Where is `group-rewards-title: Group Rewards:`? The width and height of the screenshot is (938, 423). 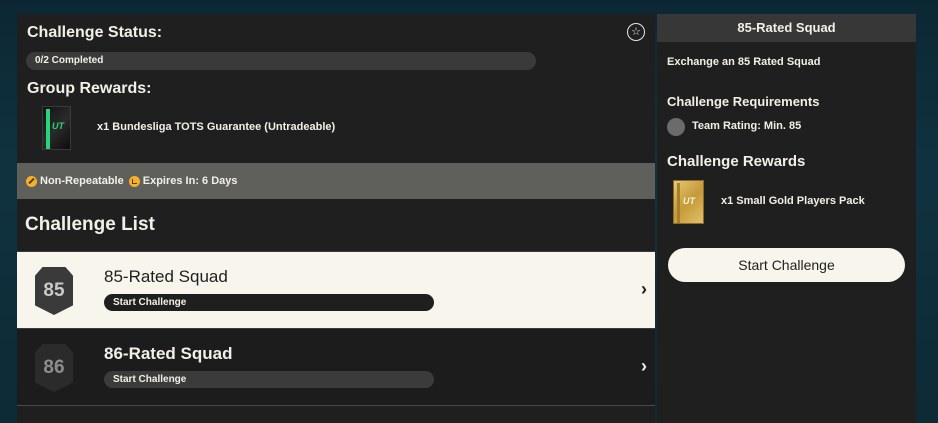 group-rewards-title: Group Rewards: is located at coordinates (89, 88).